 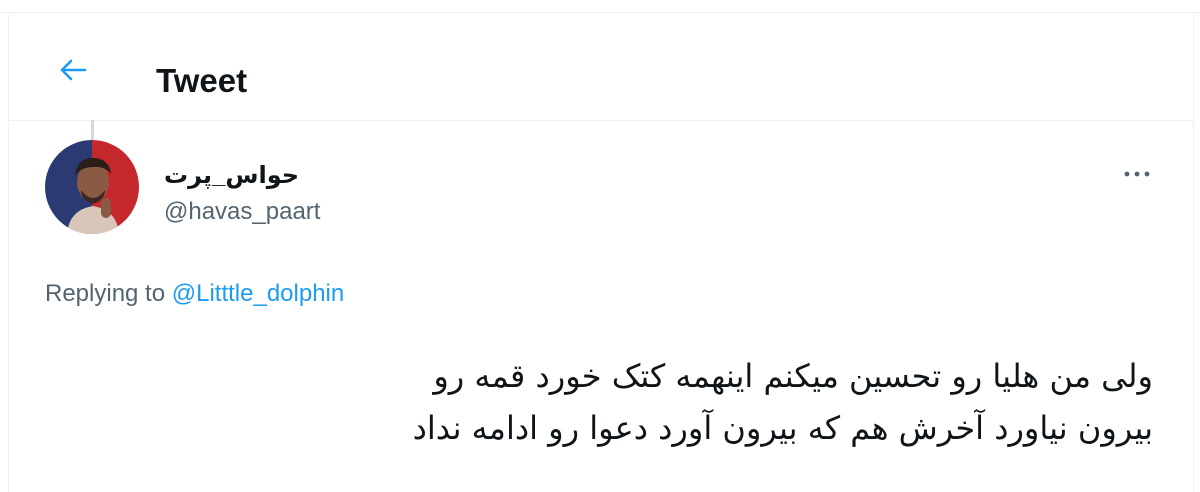 I want to click on avatar-photo, so click(x=92, y=187).